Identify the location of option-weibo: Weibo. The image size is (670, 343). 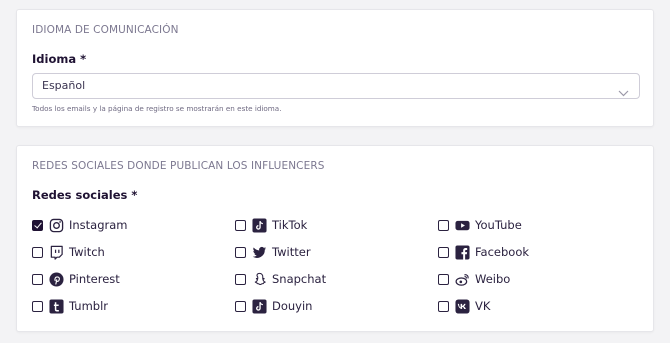
(474, 279).